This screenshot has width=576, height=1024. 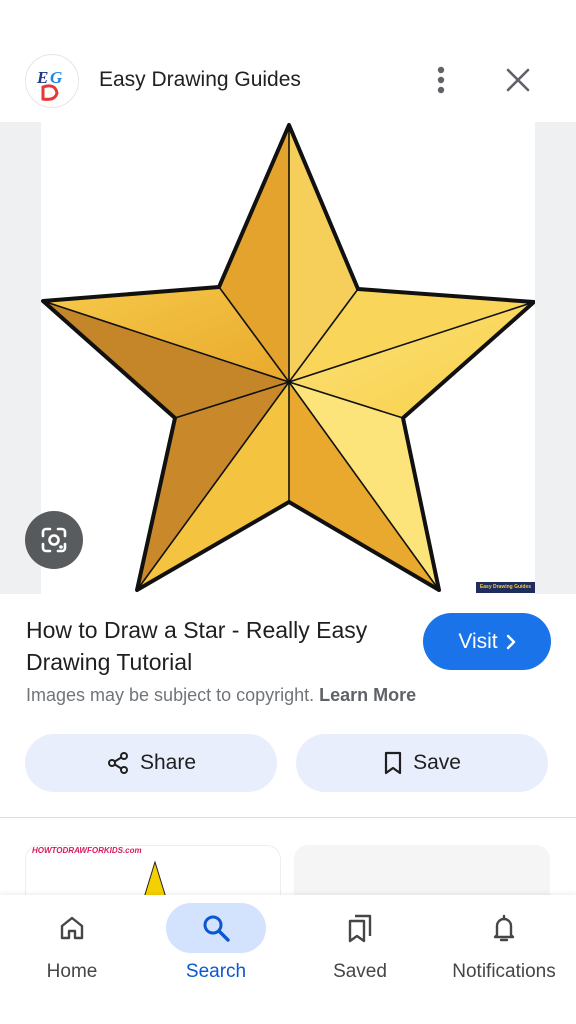 I want to click on save-button: Save, so click(x=422, y=763).